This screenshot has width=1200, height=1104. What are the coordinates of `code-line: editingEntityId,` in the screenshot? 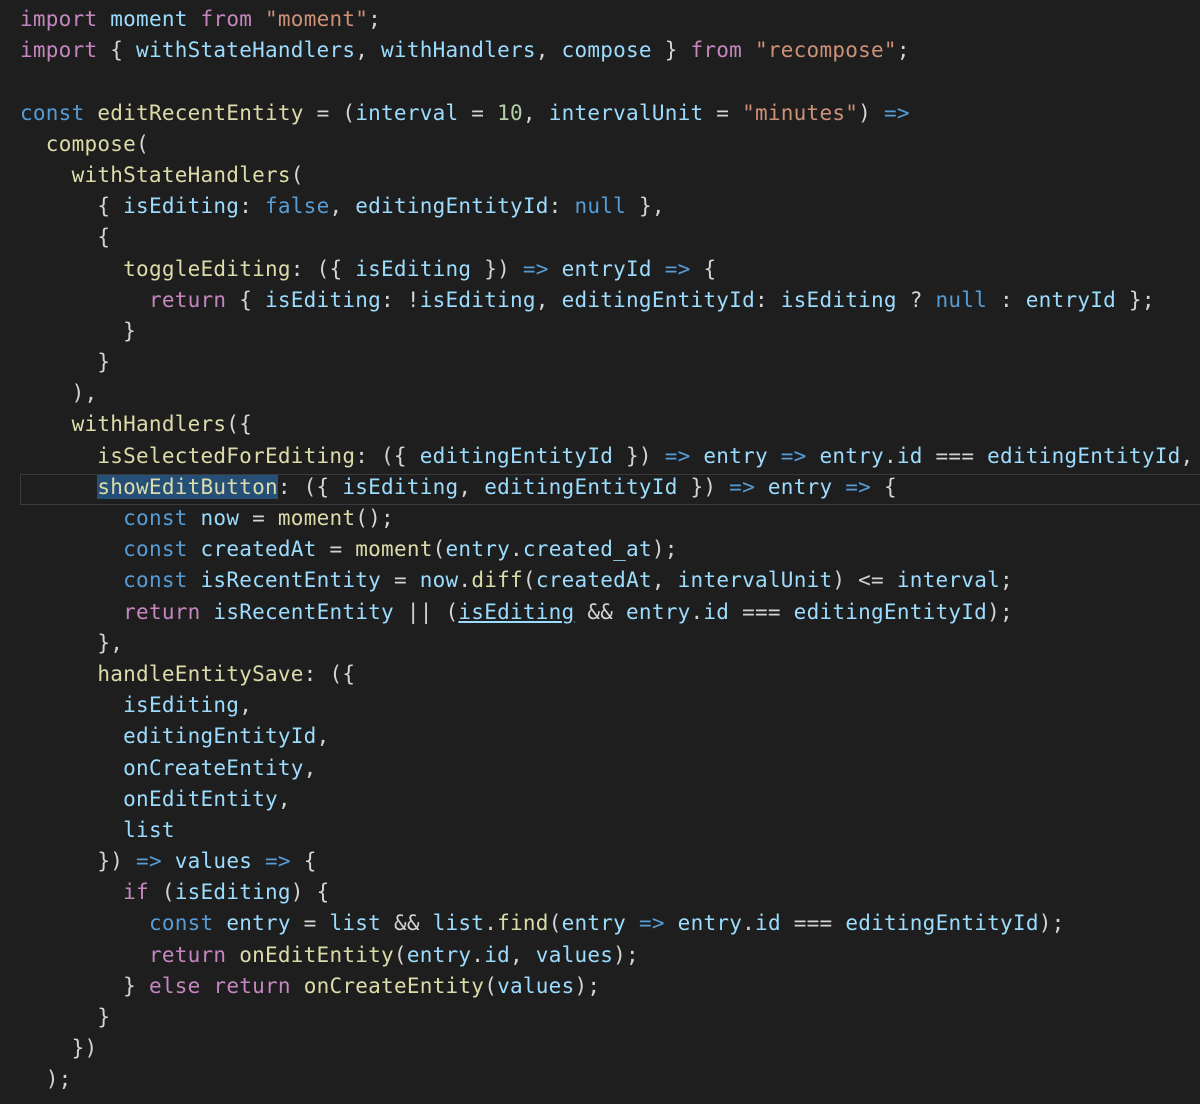 It's located at (606, 736).